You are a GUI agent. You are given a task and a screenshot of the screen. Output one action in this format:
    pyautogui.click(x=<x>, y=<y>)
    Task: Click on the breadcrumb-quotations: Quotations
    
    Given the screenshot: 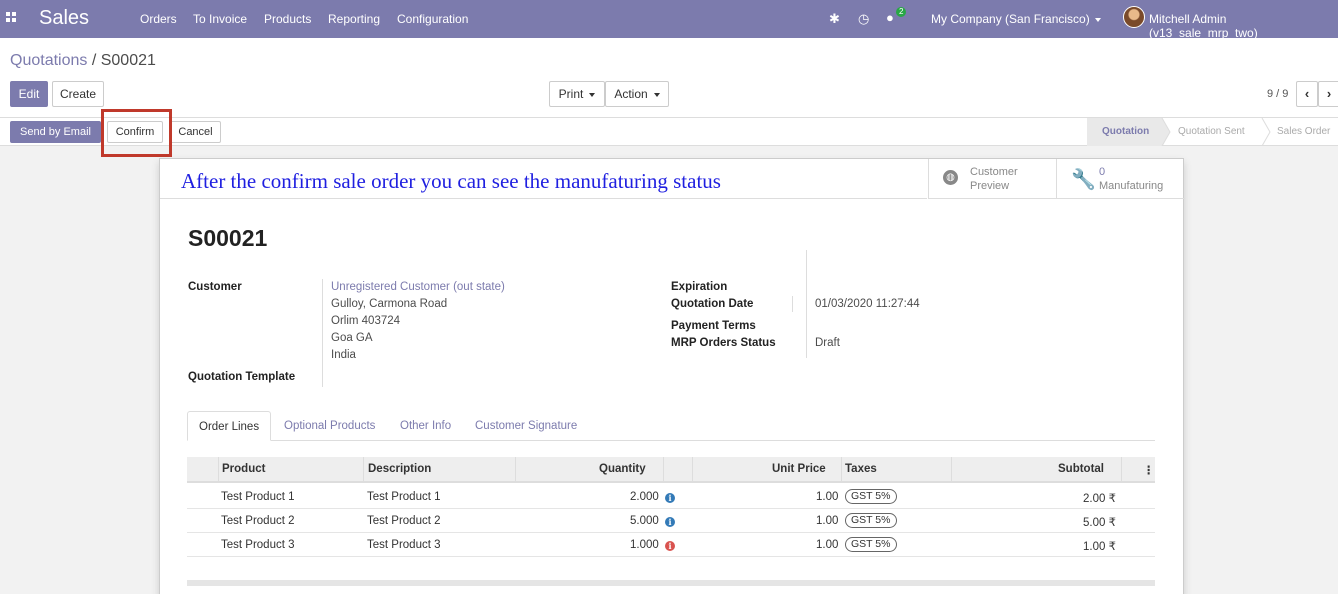 What is the action you would take?
    pyautogui.click(x=48, y=60)
    